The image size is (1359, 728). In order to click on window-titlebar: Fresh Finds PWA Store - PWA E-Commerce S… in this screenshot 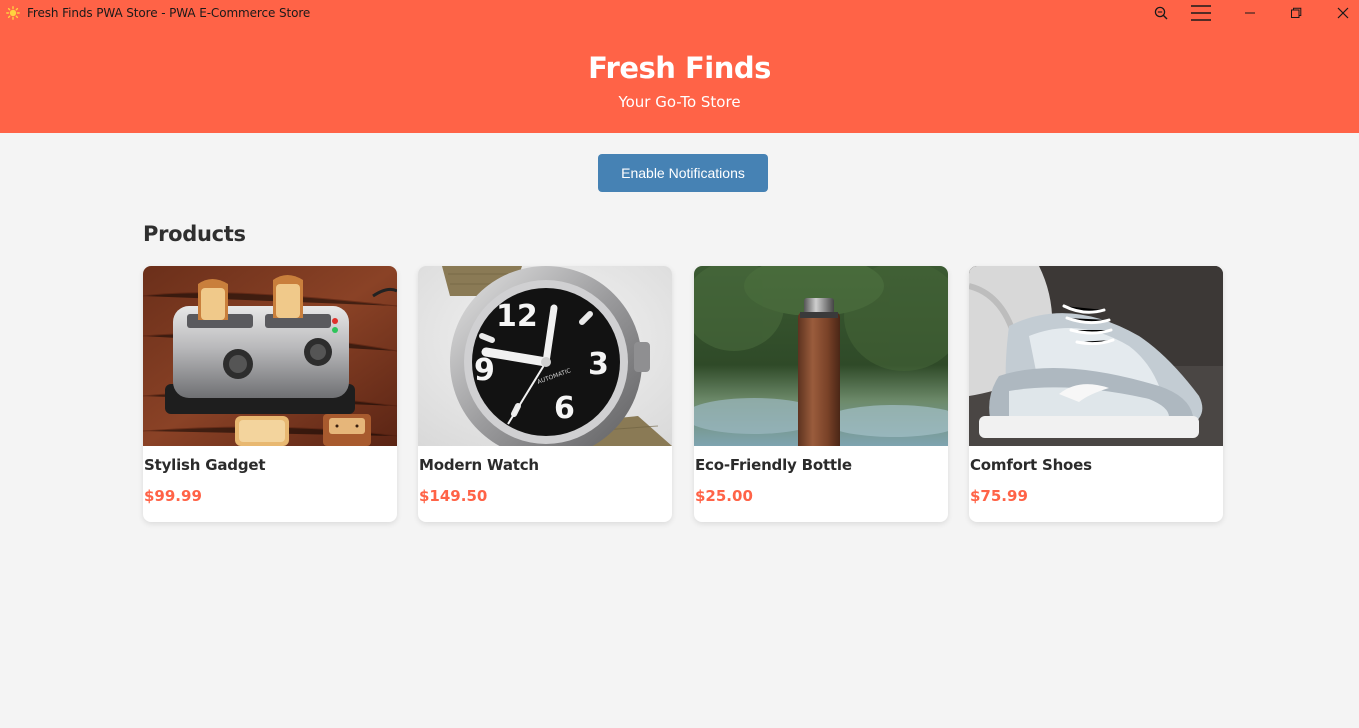, I will do `click(679, 13)`.